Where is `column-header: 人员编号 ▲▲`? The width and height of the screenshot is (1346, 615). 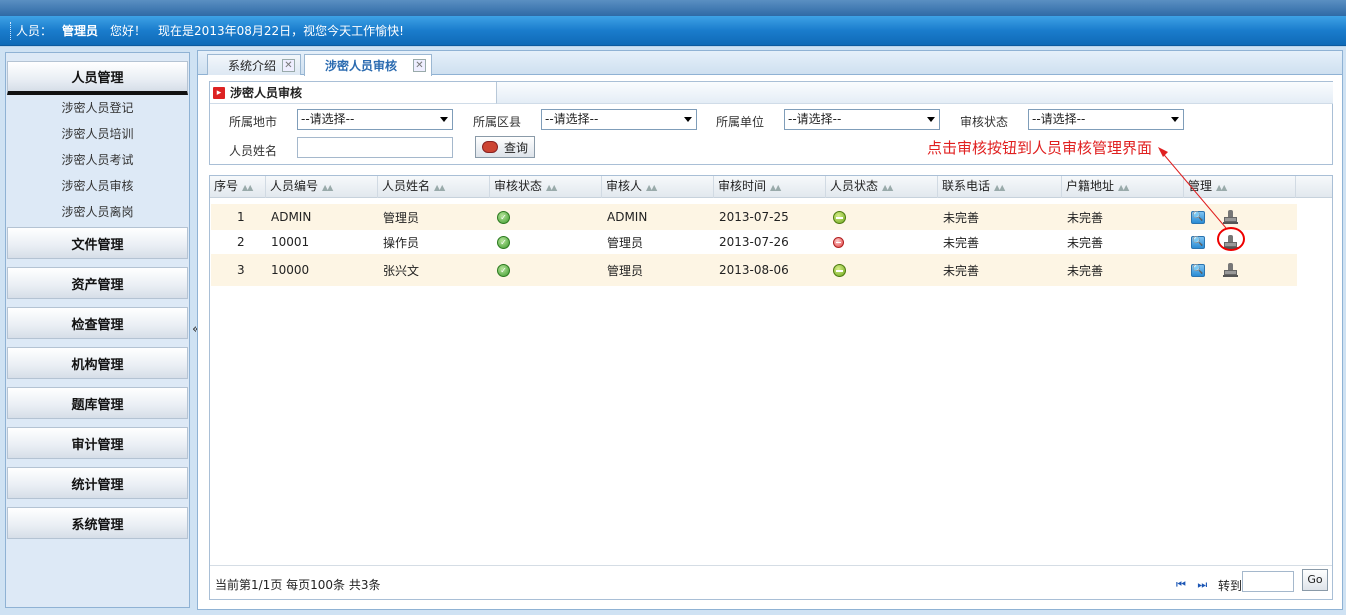 column-header: 人员编号 ▲▲ is located at coordinates (322, 187).